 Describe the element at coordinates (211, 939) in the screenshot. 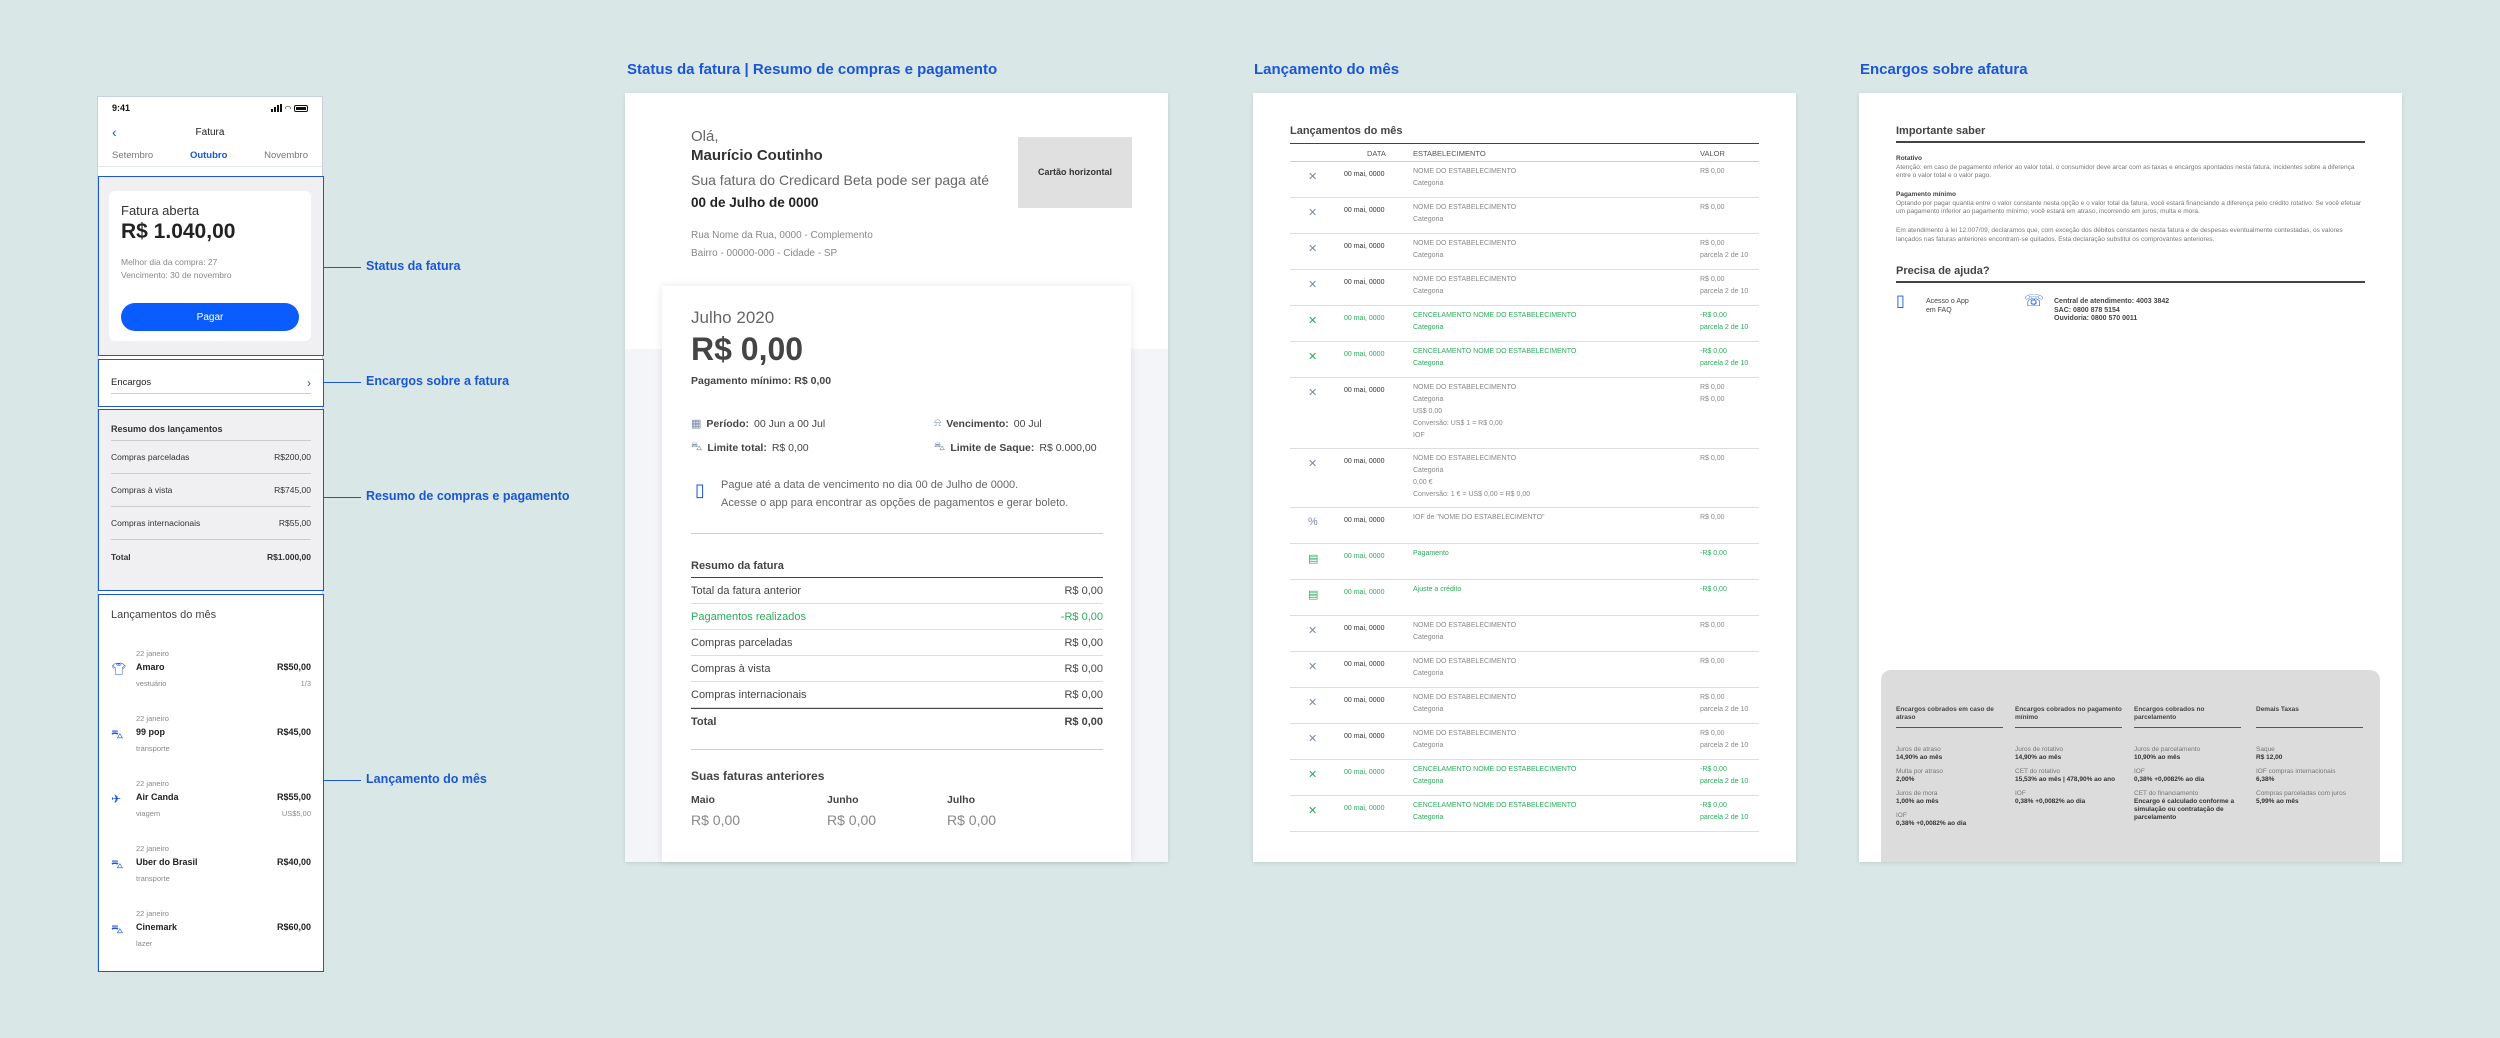

I see `list-item: 22 janeiro ⛍ Cinemark R$60,00 lazer` at that location.